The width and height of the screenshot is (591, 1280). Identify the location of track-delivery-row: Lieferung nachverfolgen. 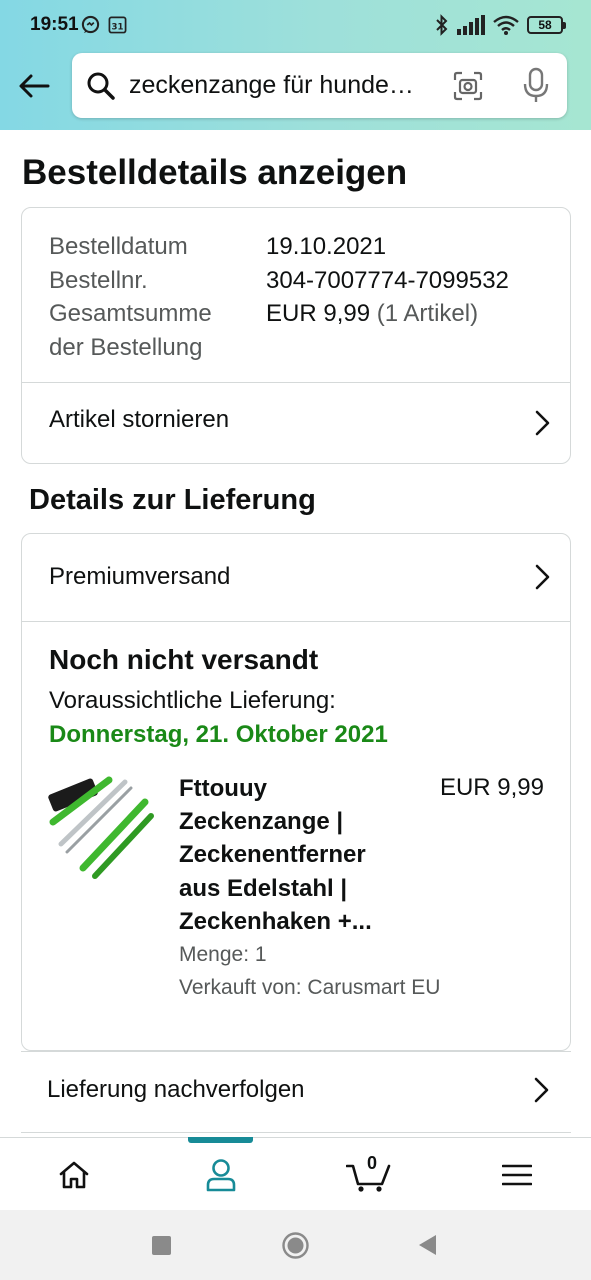
(296, 1092).